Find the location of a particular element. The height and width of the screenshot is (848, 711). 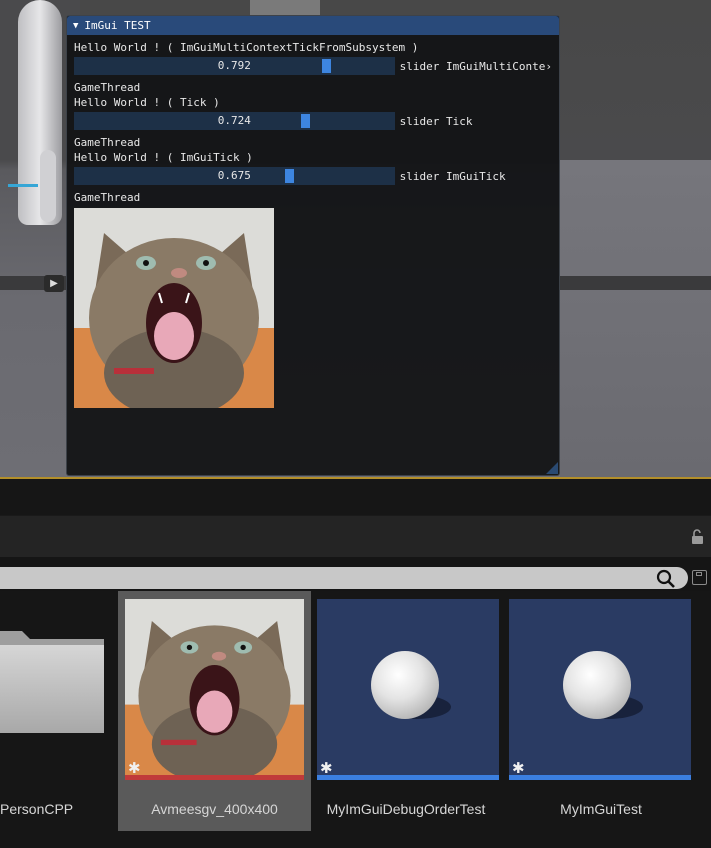

collapse-arrow-icon: ▼ is located at coordinates (75, 26).